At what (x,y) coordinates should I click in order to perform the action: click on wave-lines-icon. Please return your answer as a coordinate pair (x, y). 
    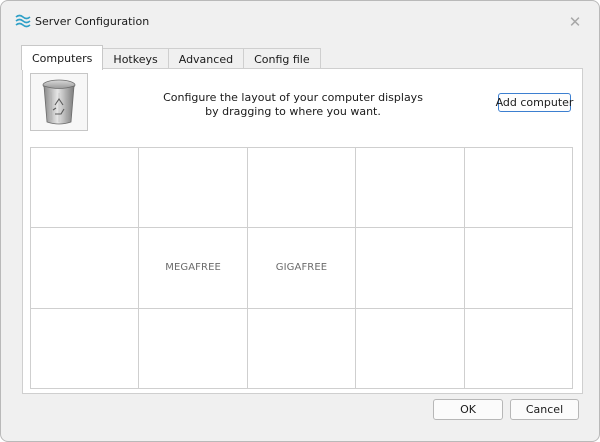
    Looking at the image, I should click on (23, 21).